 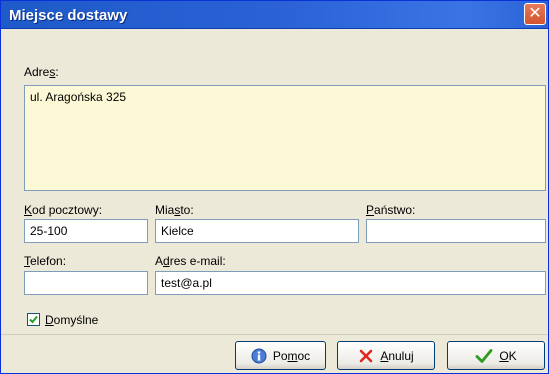 What do you see at coordinates (504, 355) in the screenshot?
I see `ok-label-accesskey: O` at bounding box center [504, 355].